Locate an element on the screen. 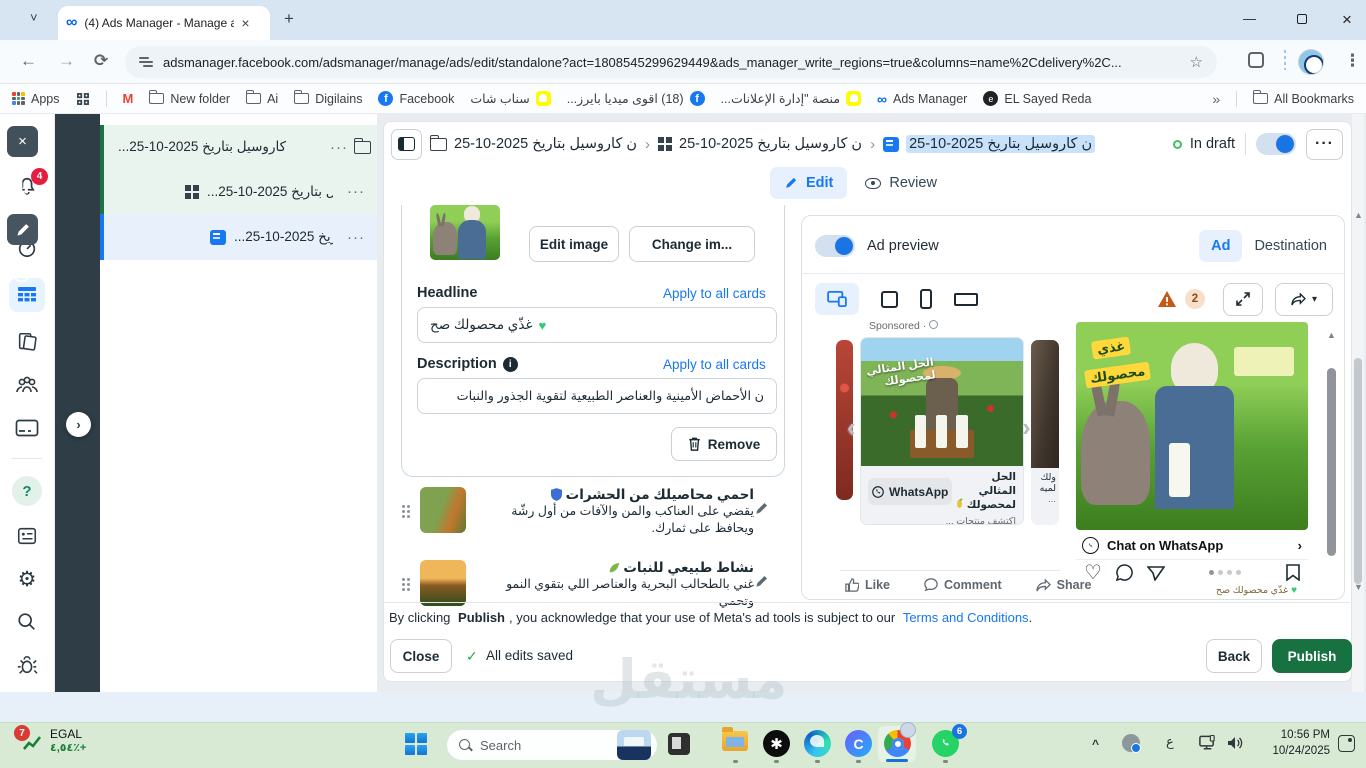  browser-tab: ∞ (4) Ads Manager - Manage ads × is located at coordinates (164, 23).